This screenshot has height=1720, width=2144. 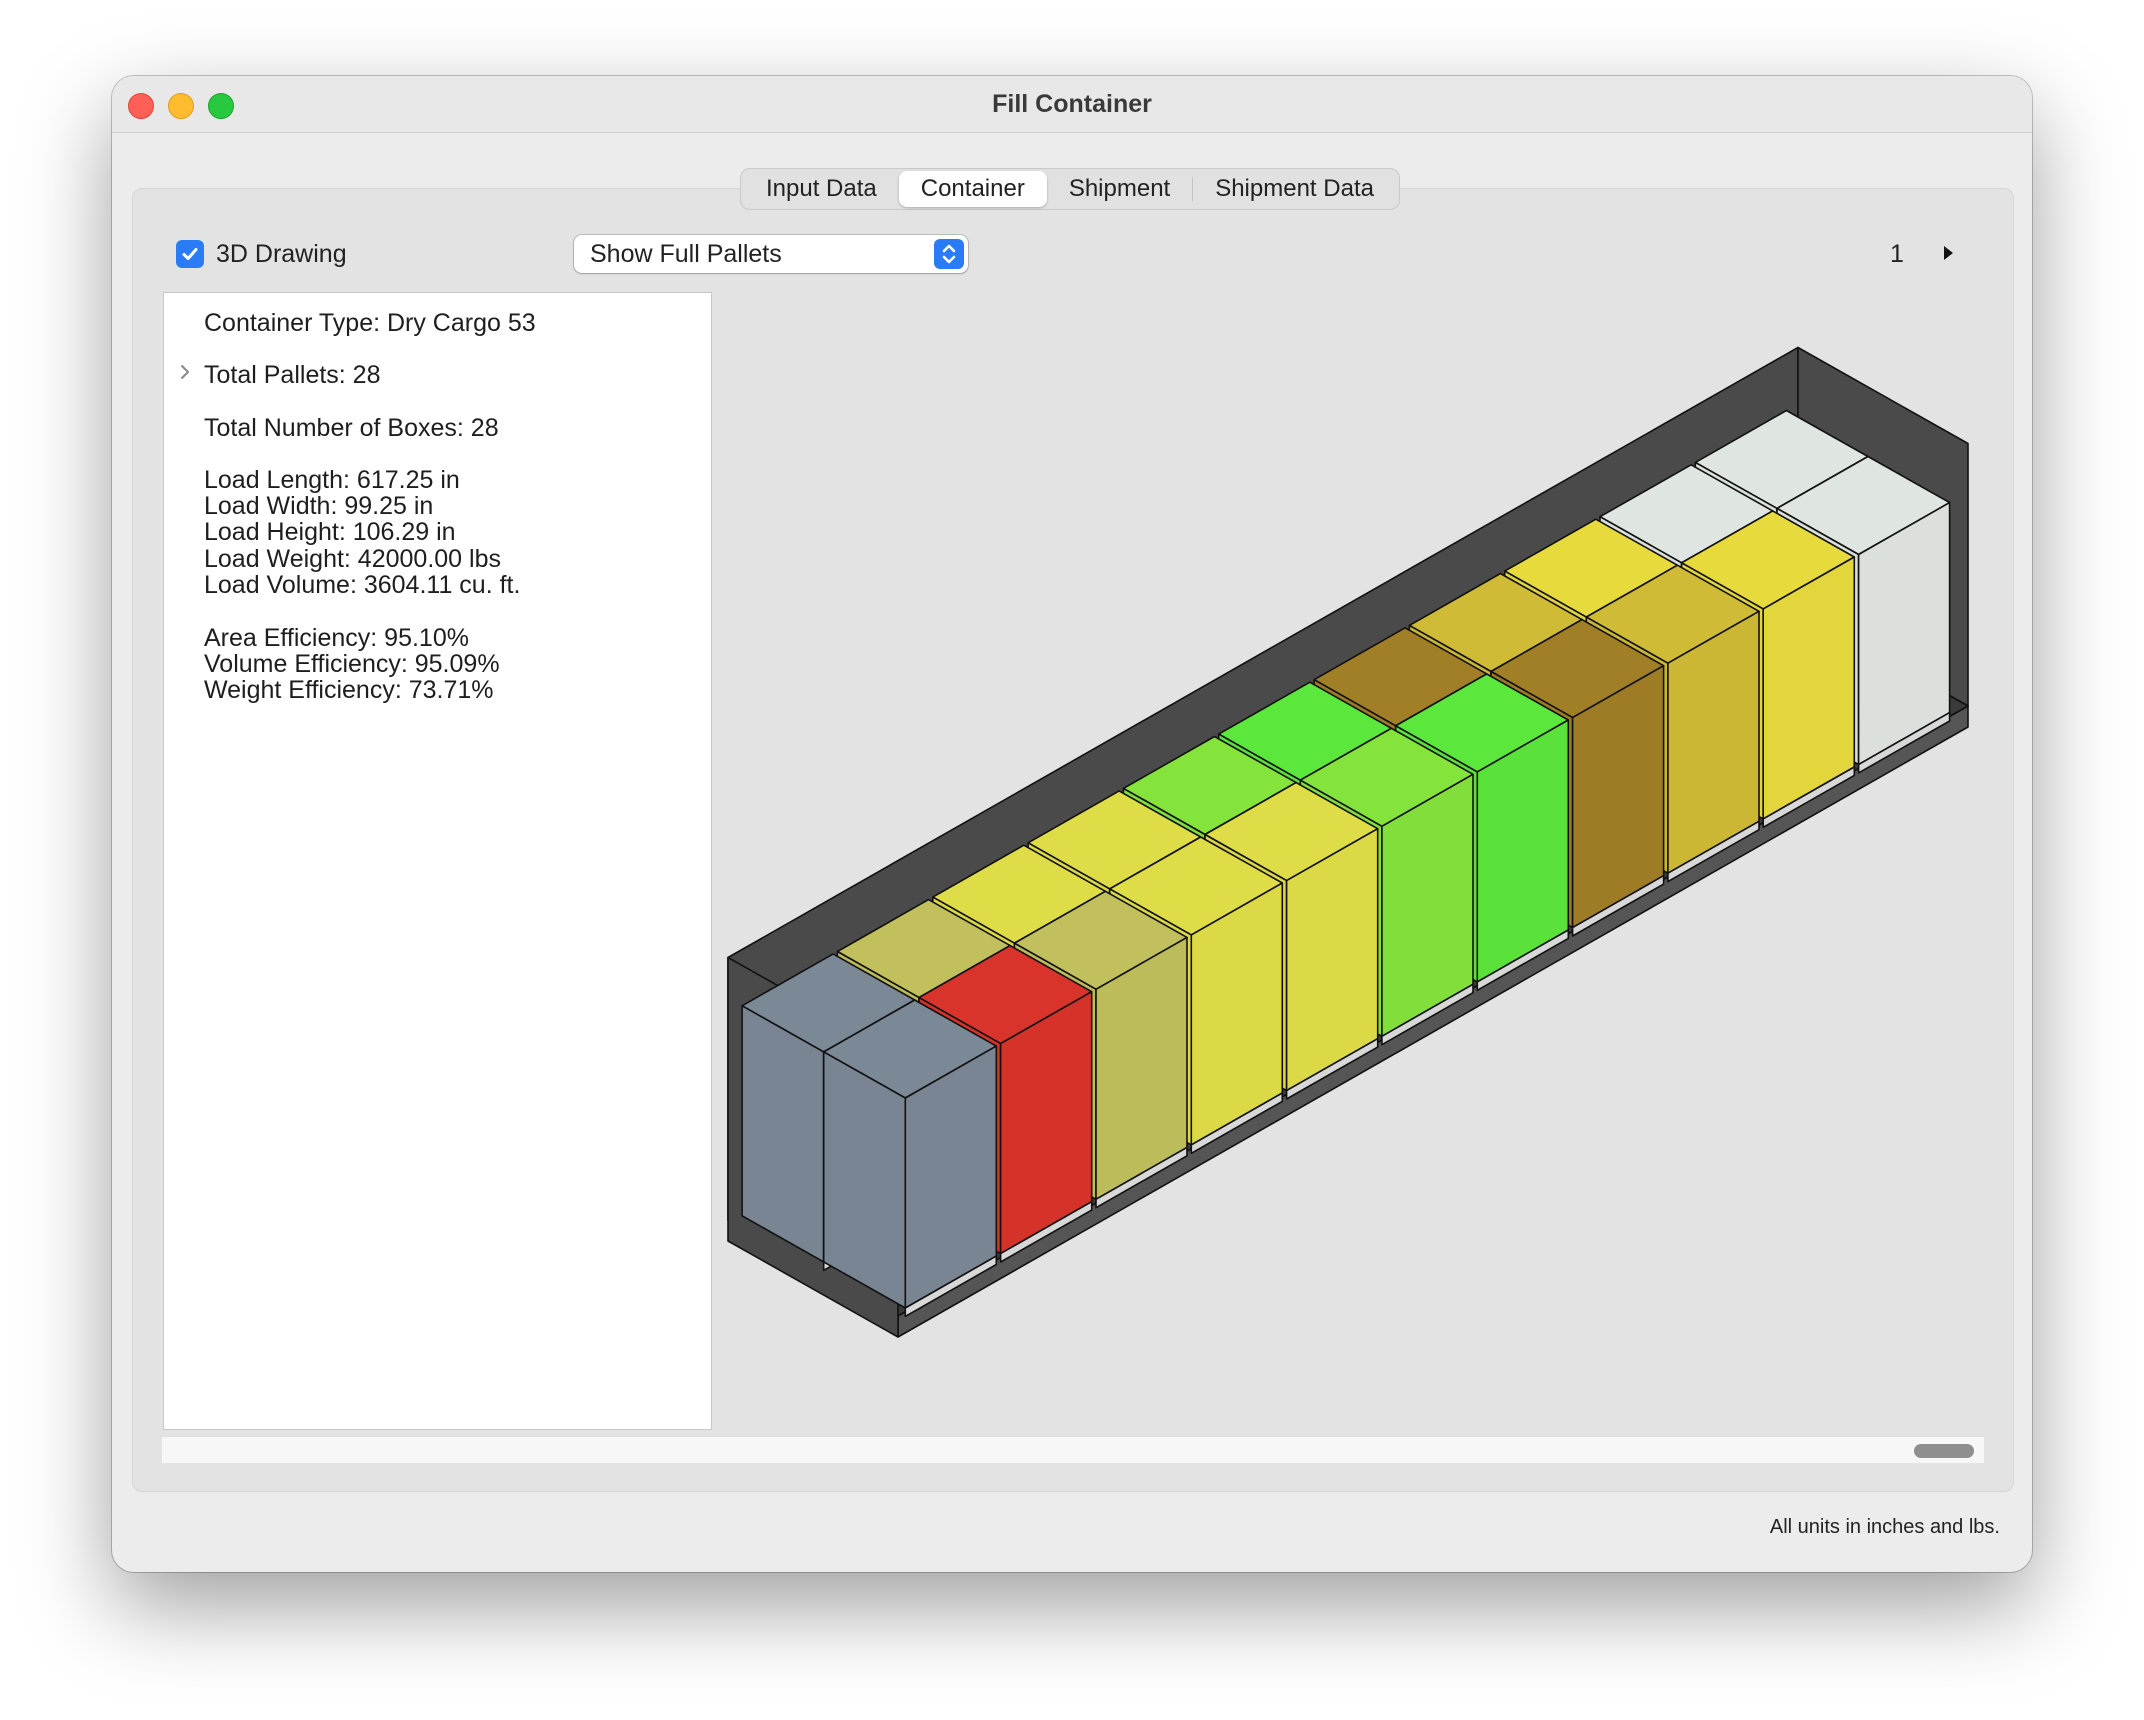 What do you see at coordinates (1884, 1527) in the screenshot?
I see `units-note: All units in inches and lbs.` at bounding box center [1884, 1527].